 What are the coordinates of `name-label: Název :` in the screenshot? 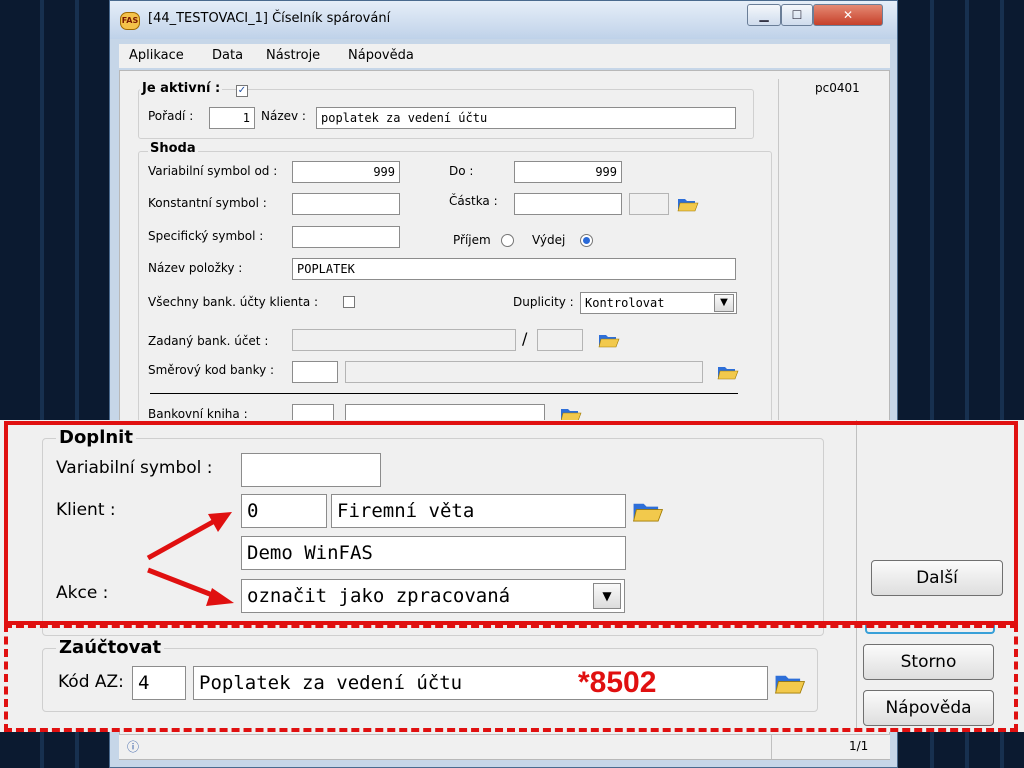 It's located at (283, 116).